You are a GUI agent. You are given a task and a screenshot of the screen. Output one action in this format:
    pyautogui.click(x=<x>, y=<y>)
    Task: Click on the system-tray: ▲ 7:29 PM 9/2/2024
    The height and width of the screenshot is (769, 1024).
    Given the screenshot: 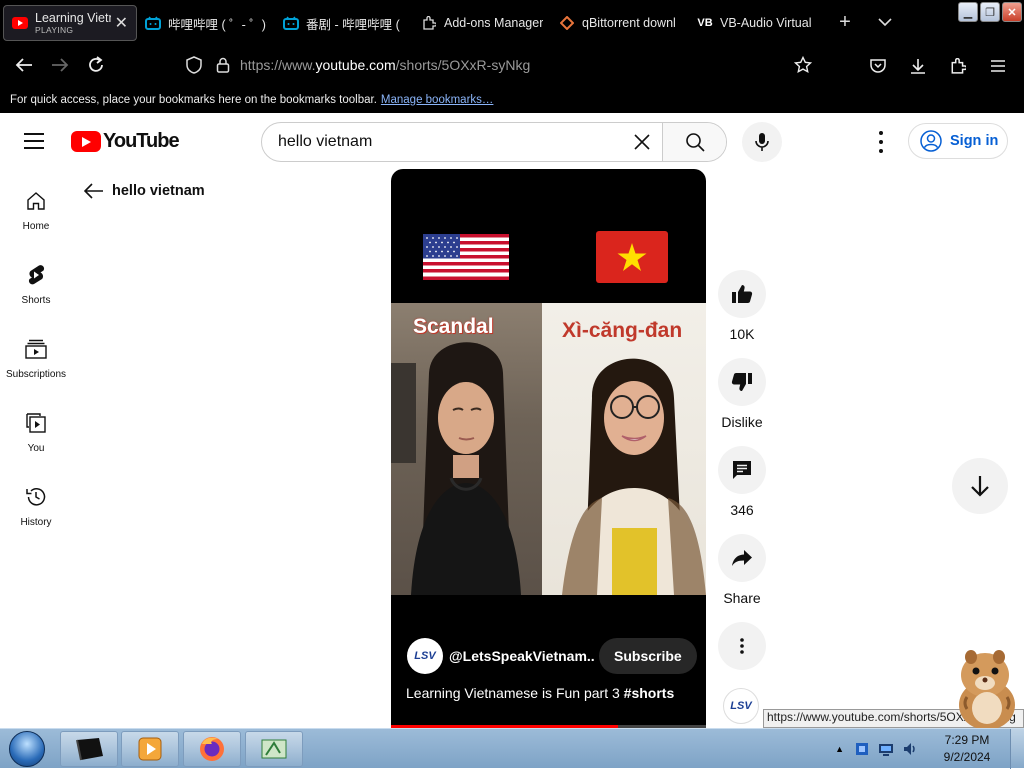 What is the action you would take?
    pyautogui.click(x=929, y=749)
    